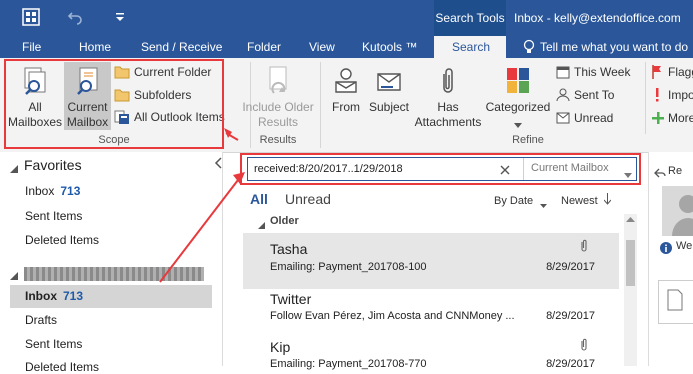 The width and height of the screenshot is (693, 374). What do you see at coordinates (666, 249) in the screenshot?
I see `info-icon` at bounding box center [666, 249].